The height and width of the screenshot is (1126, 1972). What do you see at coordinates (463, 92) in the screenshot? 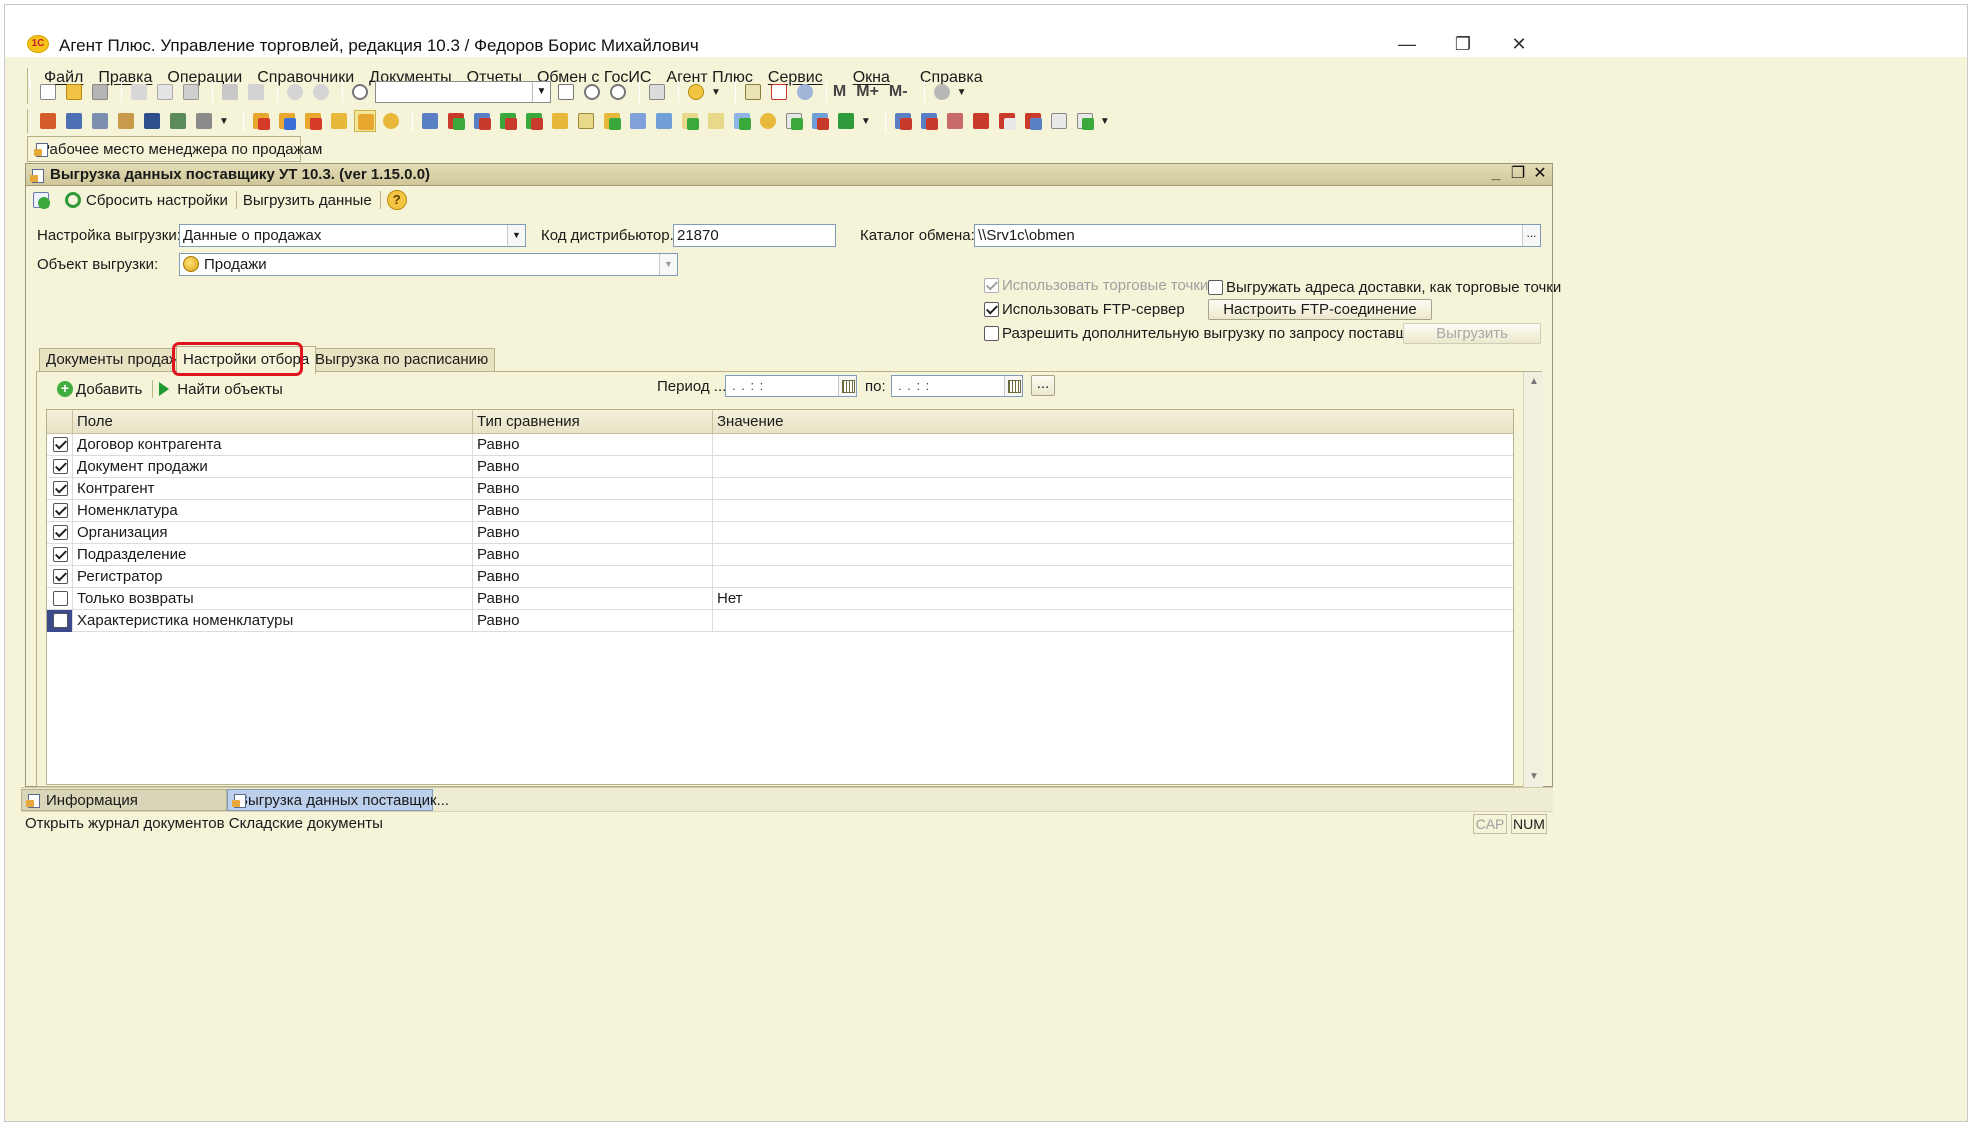
I see `search-input: ▼` at bounding box center [463, 92].